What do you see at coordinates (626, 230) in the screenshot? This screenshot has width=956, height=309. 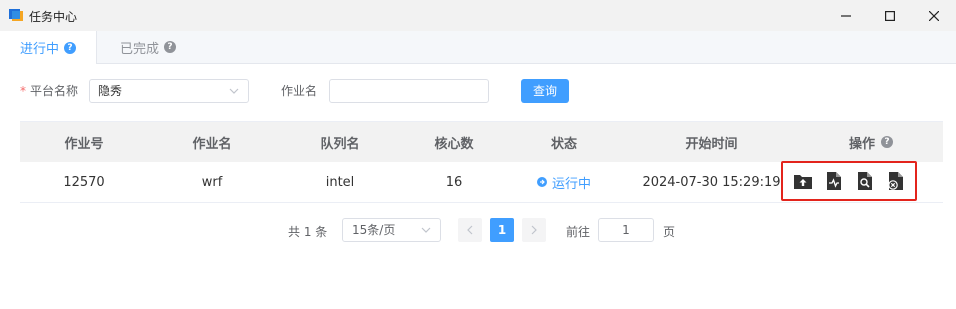 I see `goto-page-input: 1` at bounding box center [626, 230].